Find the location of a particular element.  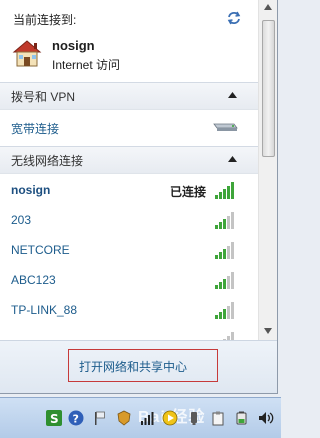

current-connection-label: 当前连接到: is located at coordinates (45, 20).